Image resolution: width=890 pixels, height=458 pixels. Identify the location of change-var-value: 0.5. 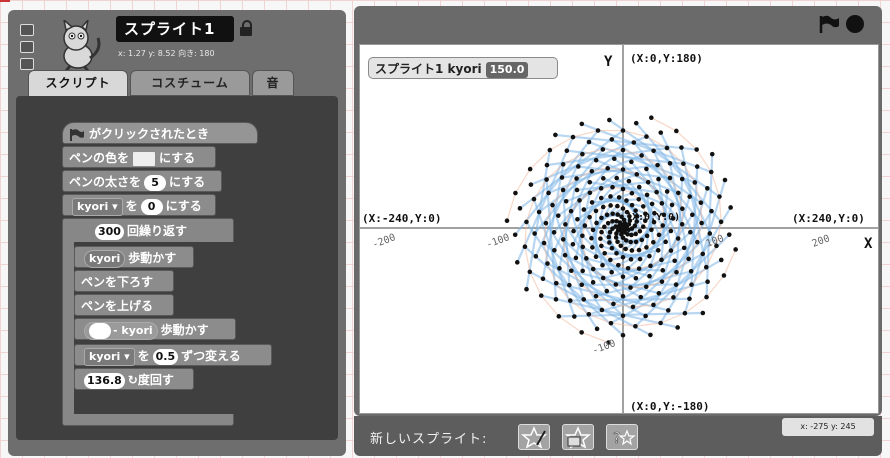
(165, 356).